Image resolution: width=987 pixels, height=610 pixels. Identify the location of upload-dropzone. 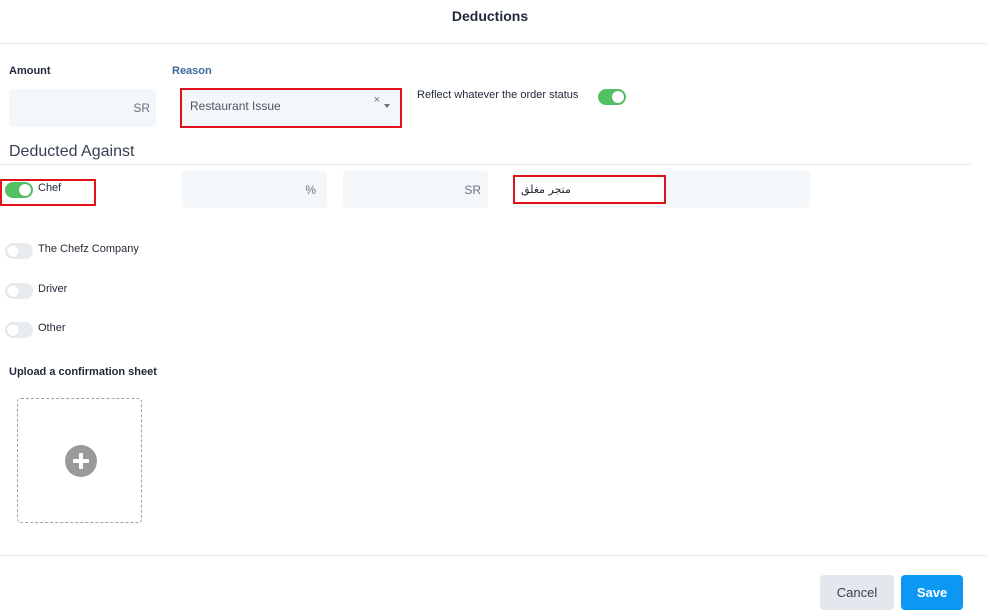
(79, 460).